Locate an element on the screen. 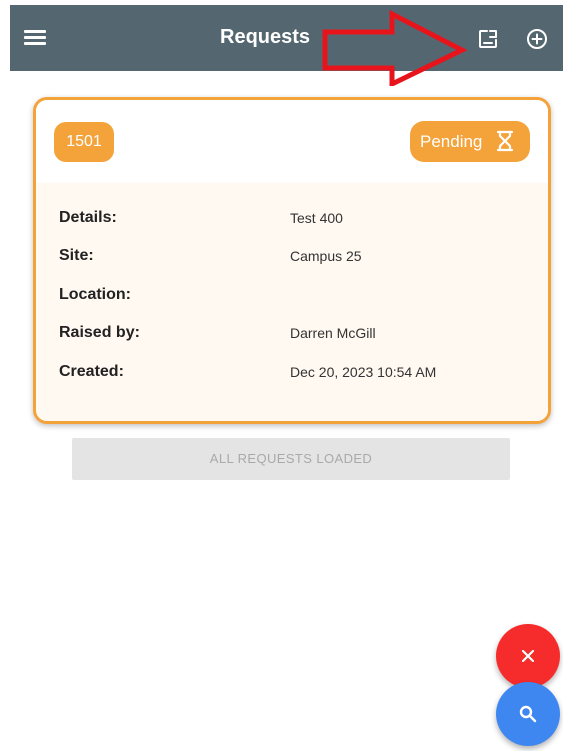  report-icon is located at coordinates (488, 39).